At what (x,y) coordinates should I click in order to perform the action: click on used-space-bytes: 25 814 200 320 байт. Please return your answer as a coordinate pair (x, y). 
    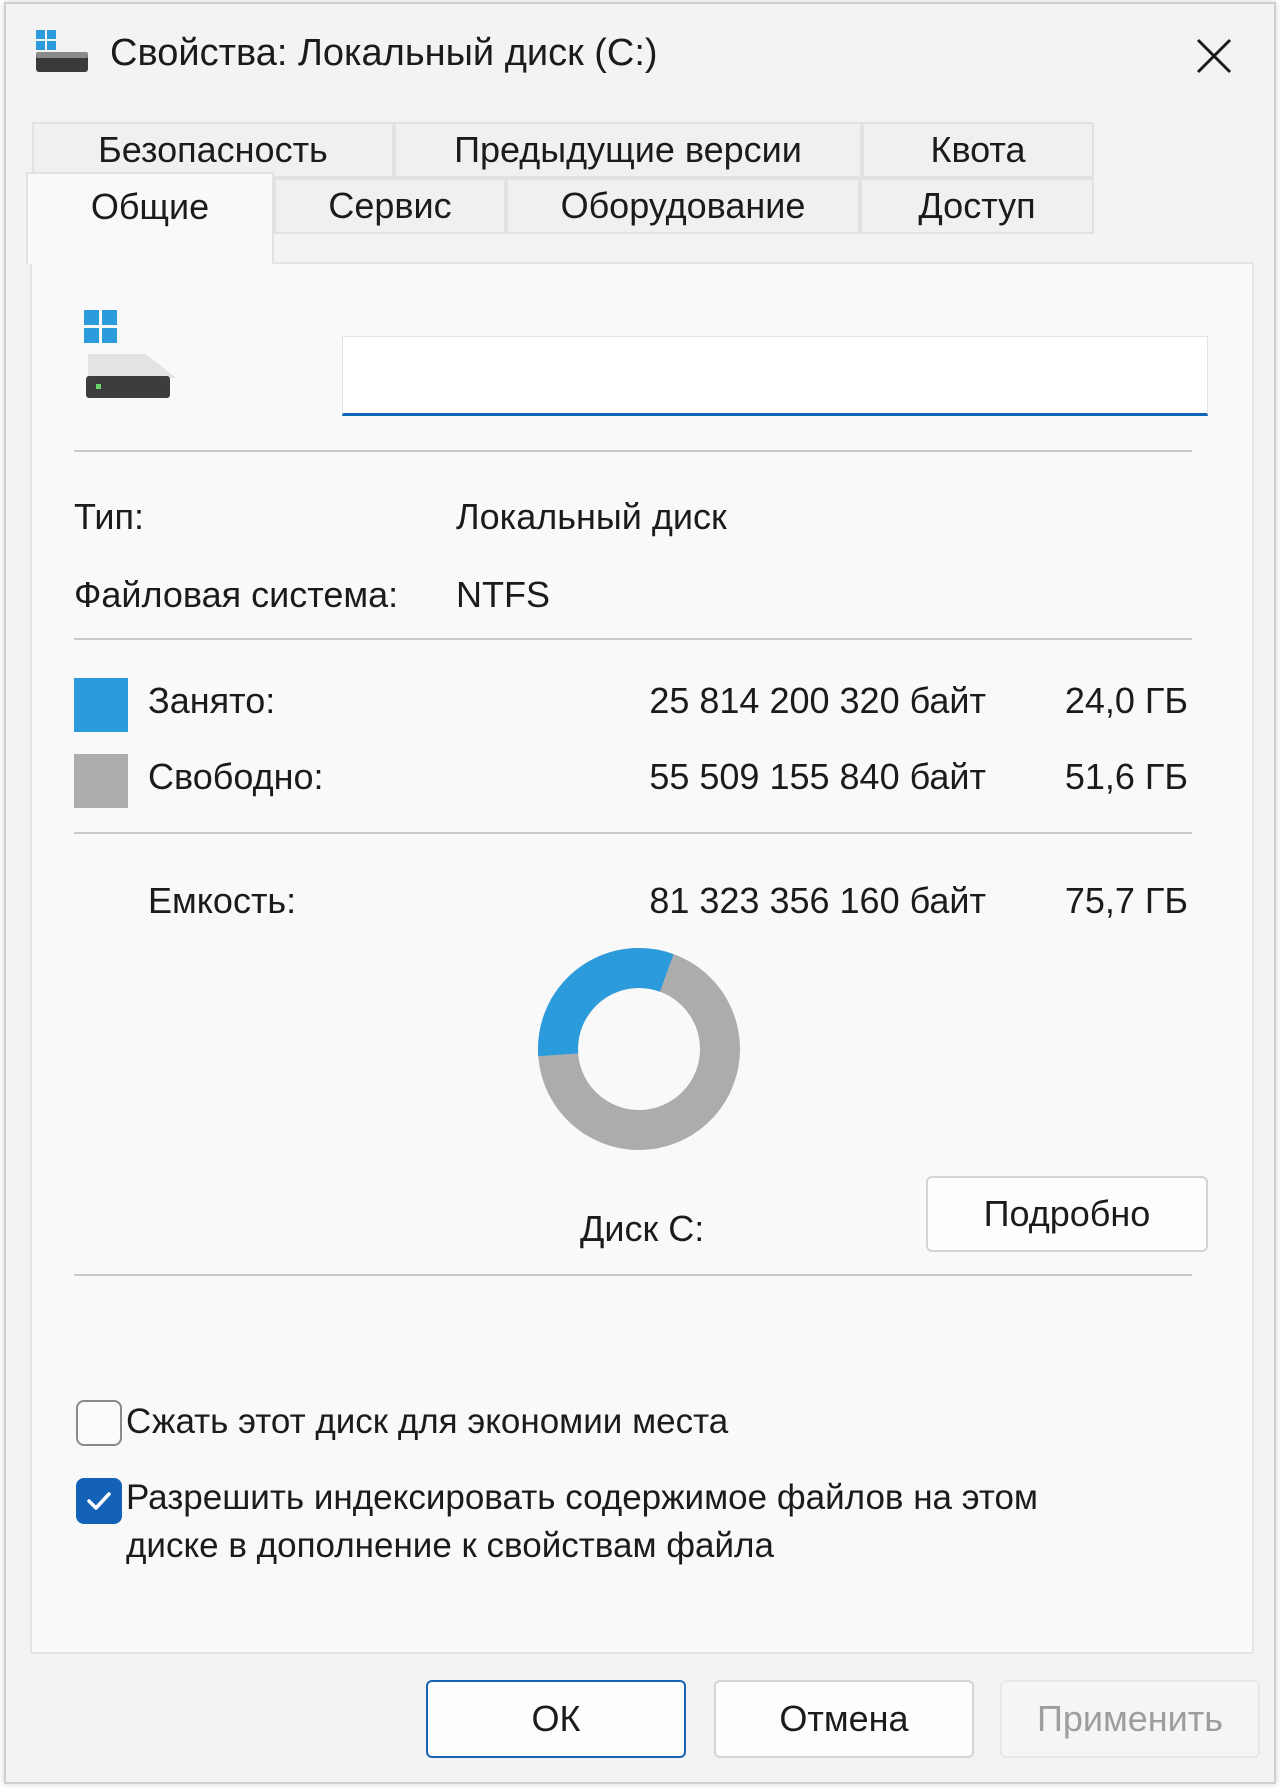
    Looking at the image, I should click on (817, 700).